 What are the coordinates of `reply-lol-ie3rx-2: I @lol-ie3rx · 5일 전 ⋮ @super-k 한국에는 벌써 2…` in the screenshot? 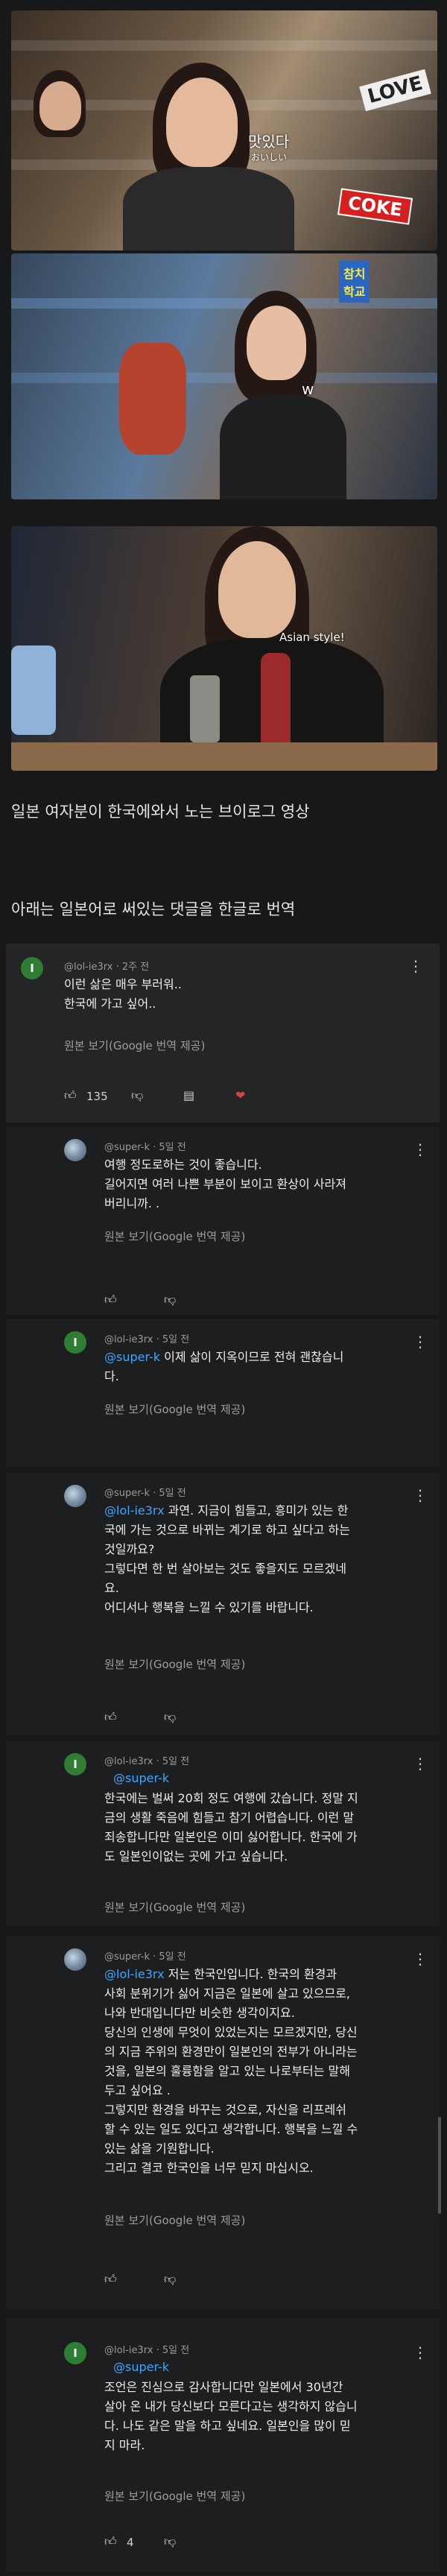 It's located at (223, 1833).